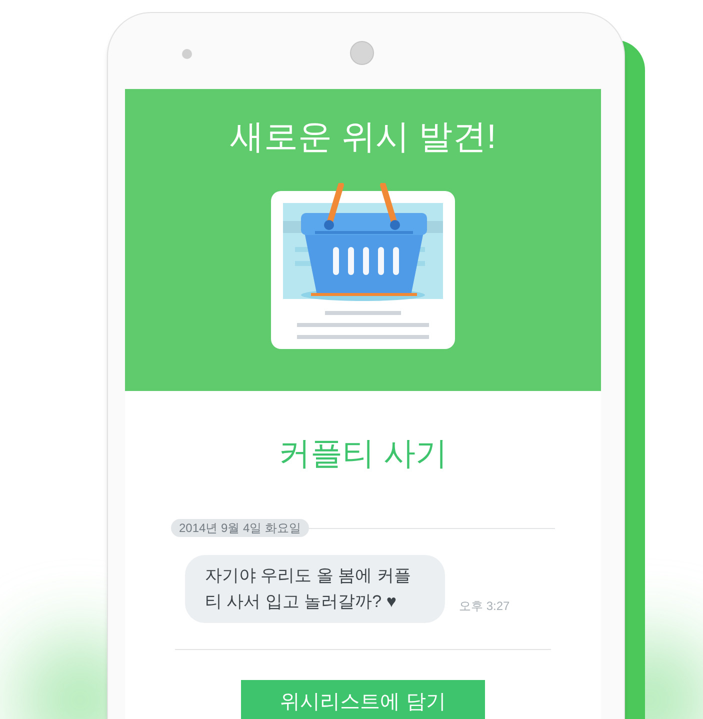 The width and height of the screenshot is (703, 719). I want to click on message-time: 오후 3:27, so click(484, 606).